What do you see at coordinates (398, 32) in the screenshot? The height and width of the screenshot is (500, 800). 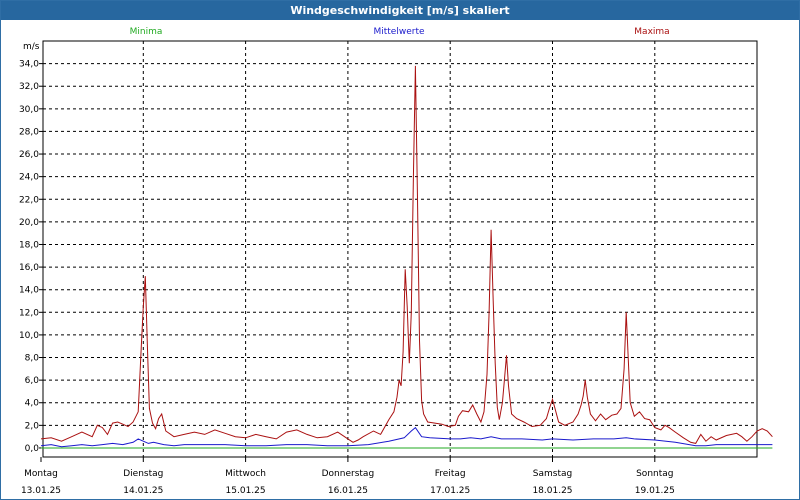 I see `legend-mittelwerte: Mittelwerte` at bounding box center [398, 32].